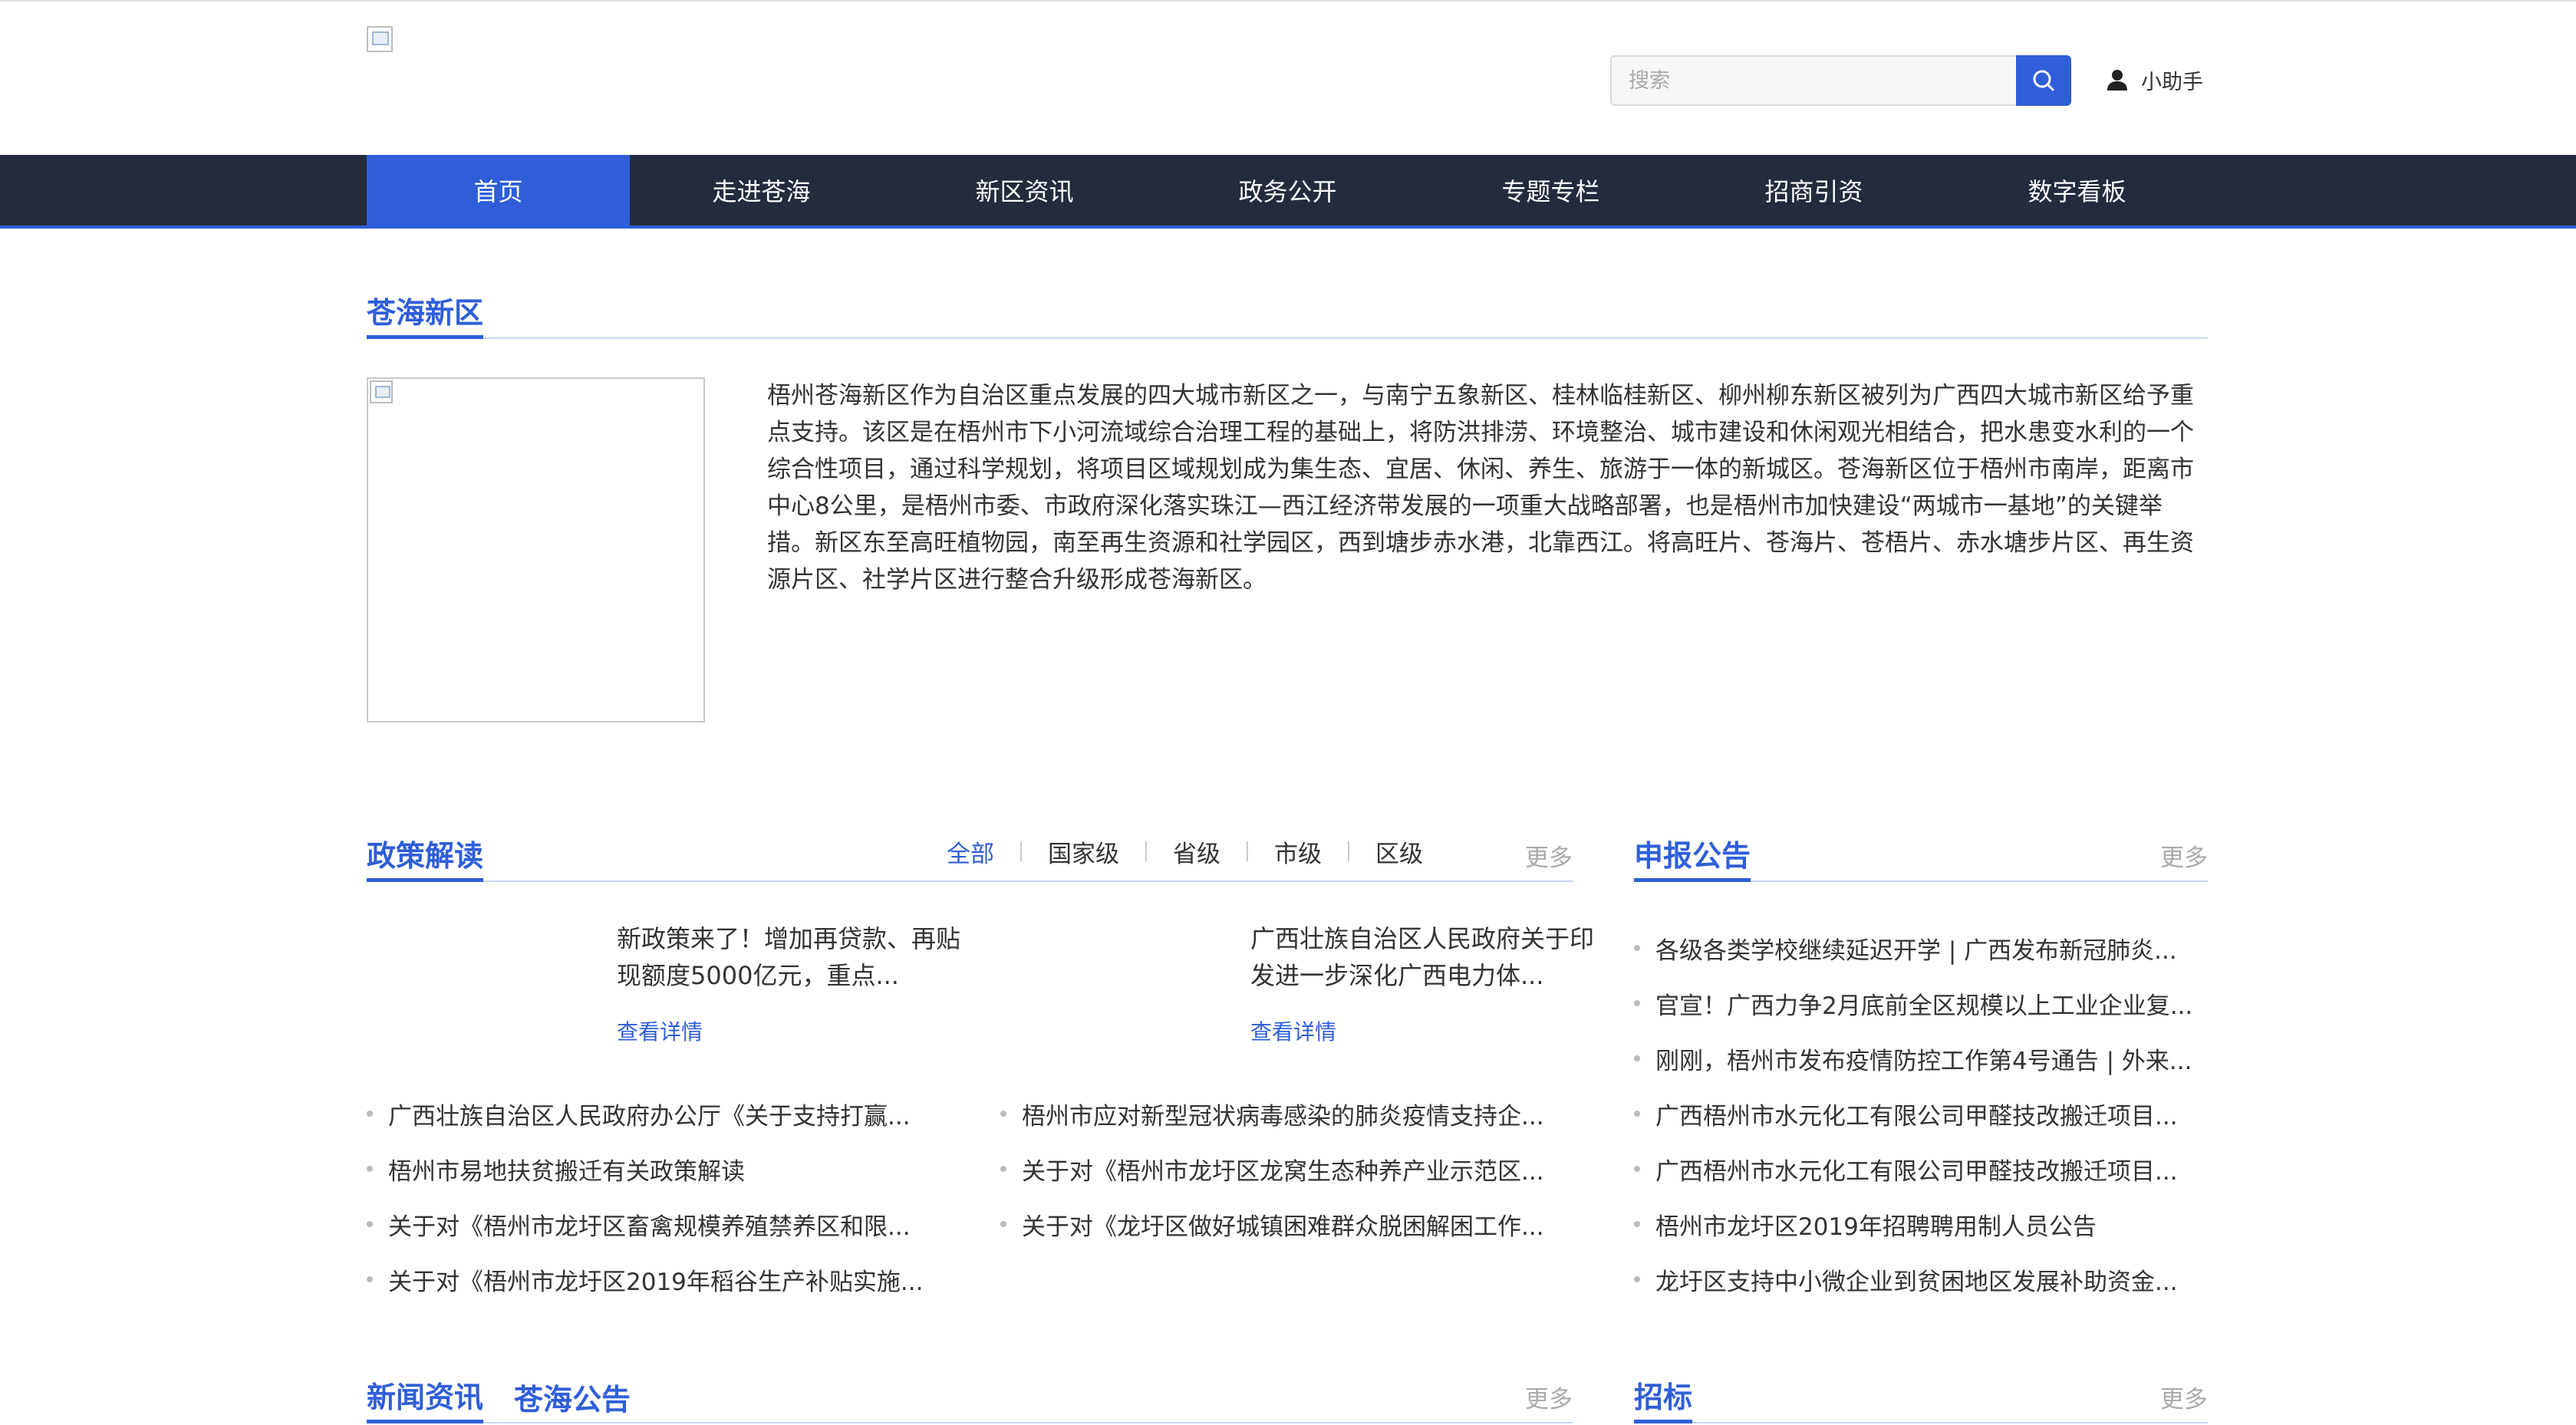 The image size is (2576, 1425). What do you see at coordinates (572, 1396) in the screenshot?
I see `announcement-section-title: 苍海公告` at bounding box center [572, 1396].